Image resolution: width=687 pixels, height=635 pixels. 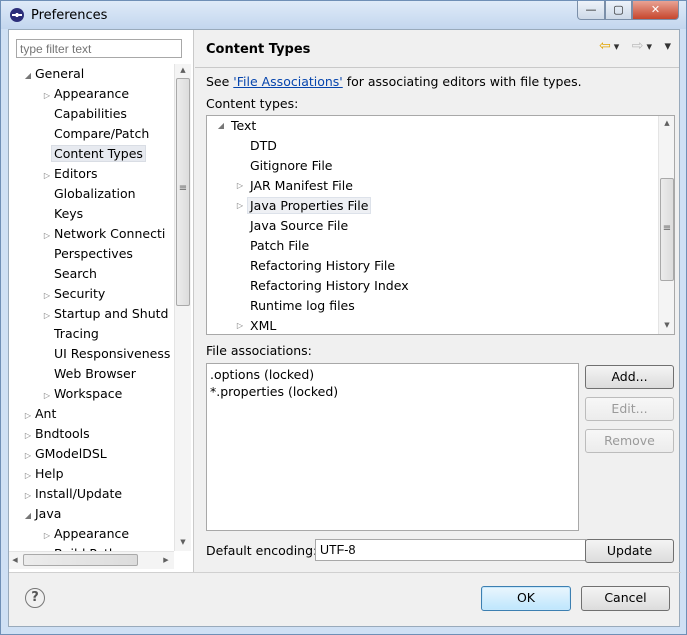 What do you see at coordinates (301, 185) in the screenshot?
I see `content-type-label: JAR Manifest File` at bounding box center [301, 185].